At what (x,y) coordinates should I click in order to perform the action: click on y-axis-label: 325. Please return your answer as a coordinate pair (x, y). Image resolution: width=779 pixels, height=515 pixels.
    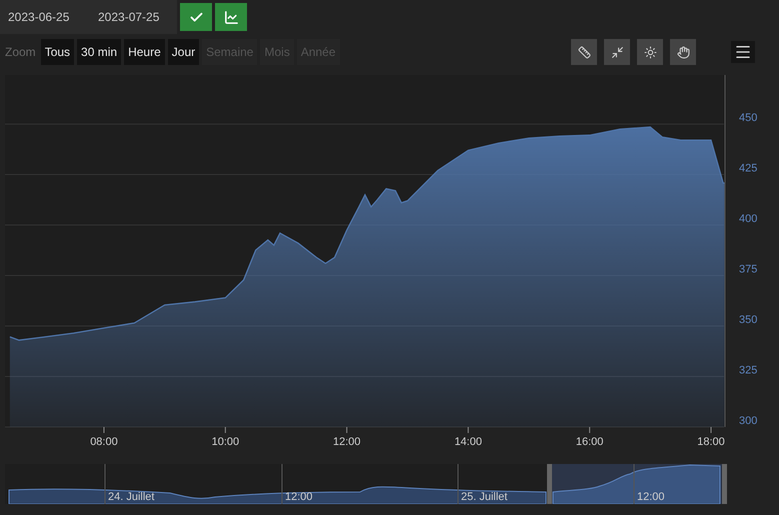
    Looking at the image, I should click on (748, 370).